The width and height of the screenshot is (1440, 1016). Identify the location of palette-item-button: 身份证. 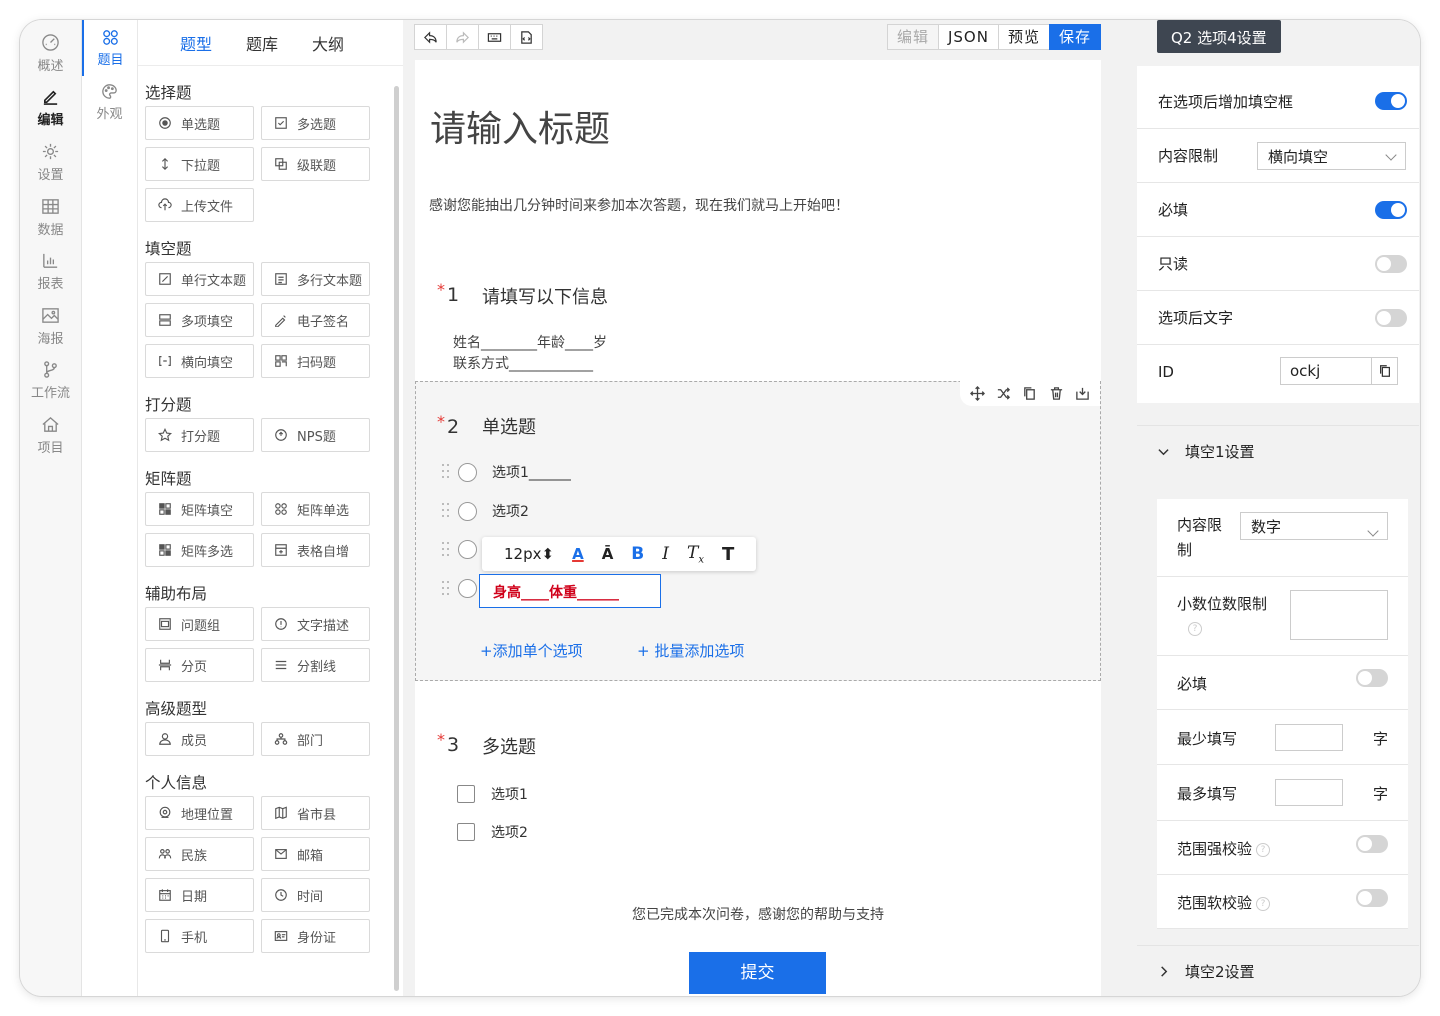
(315, 936).